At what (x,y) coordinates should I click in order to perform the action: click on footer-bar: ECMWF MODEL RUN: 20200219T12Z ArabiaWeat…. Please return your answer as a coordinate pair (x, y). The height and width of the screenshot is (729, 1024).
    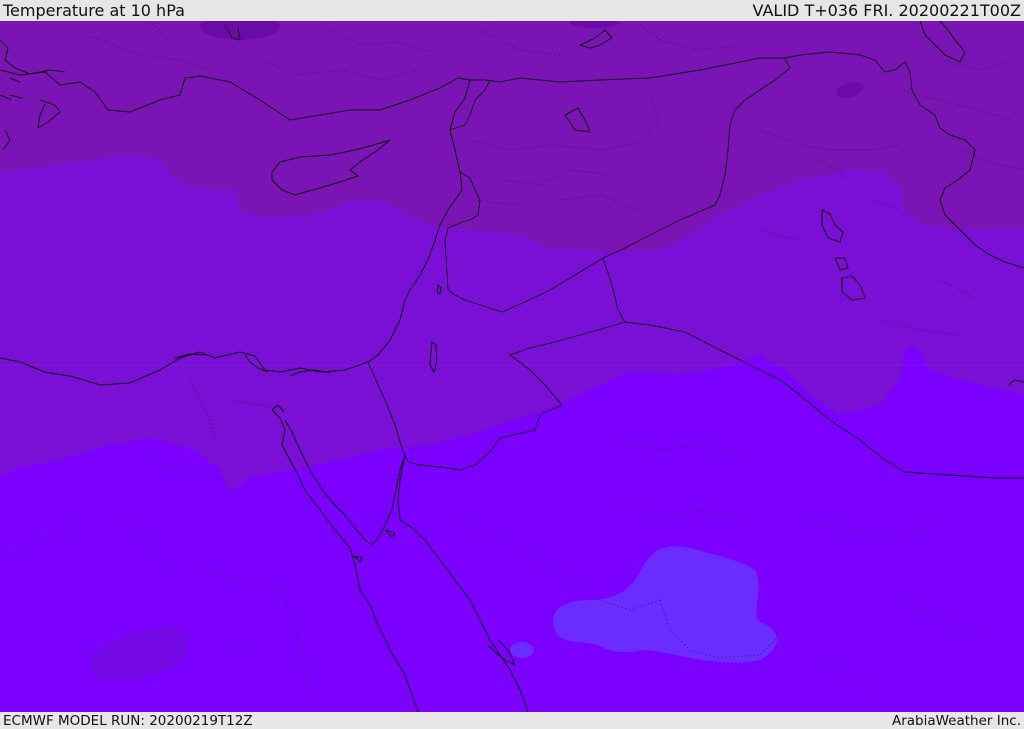
    Looking at the image, I should click on (512, 720).